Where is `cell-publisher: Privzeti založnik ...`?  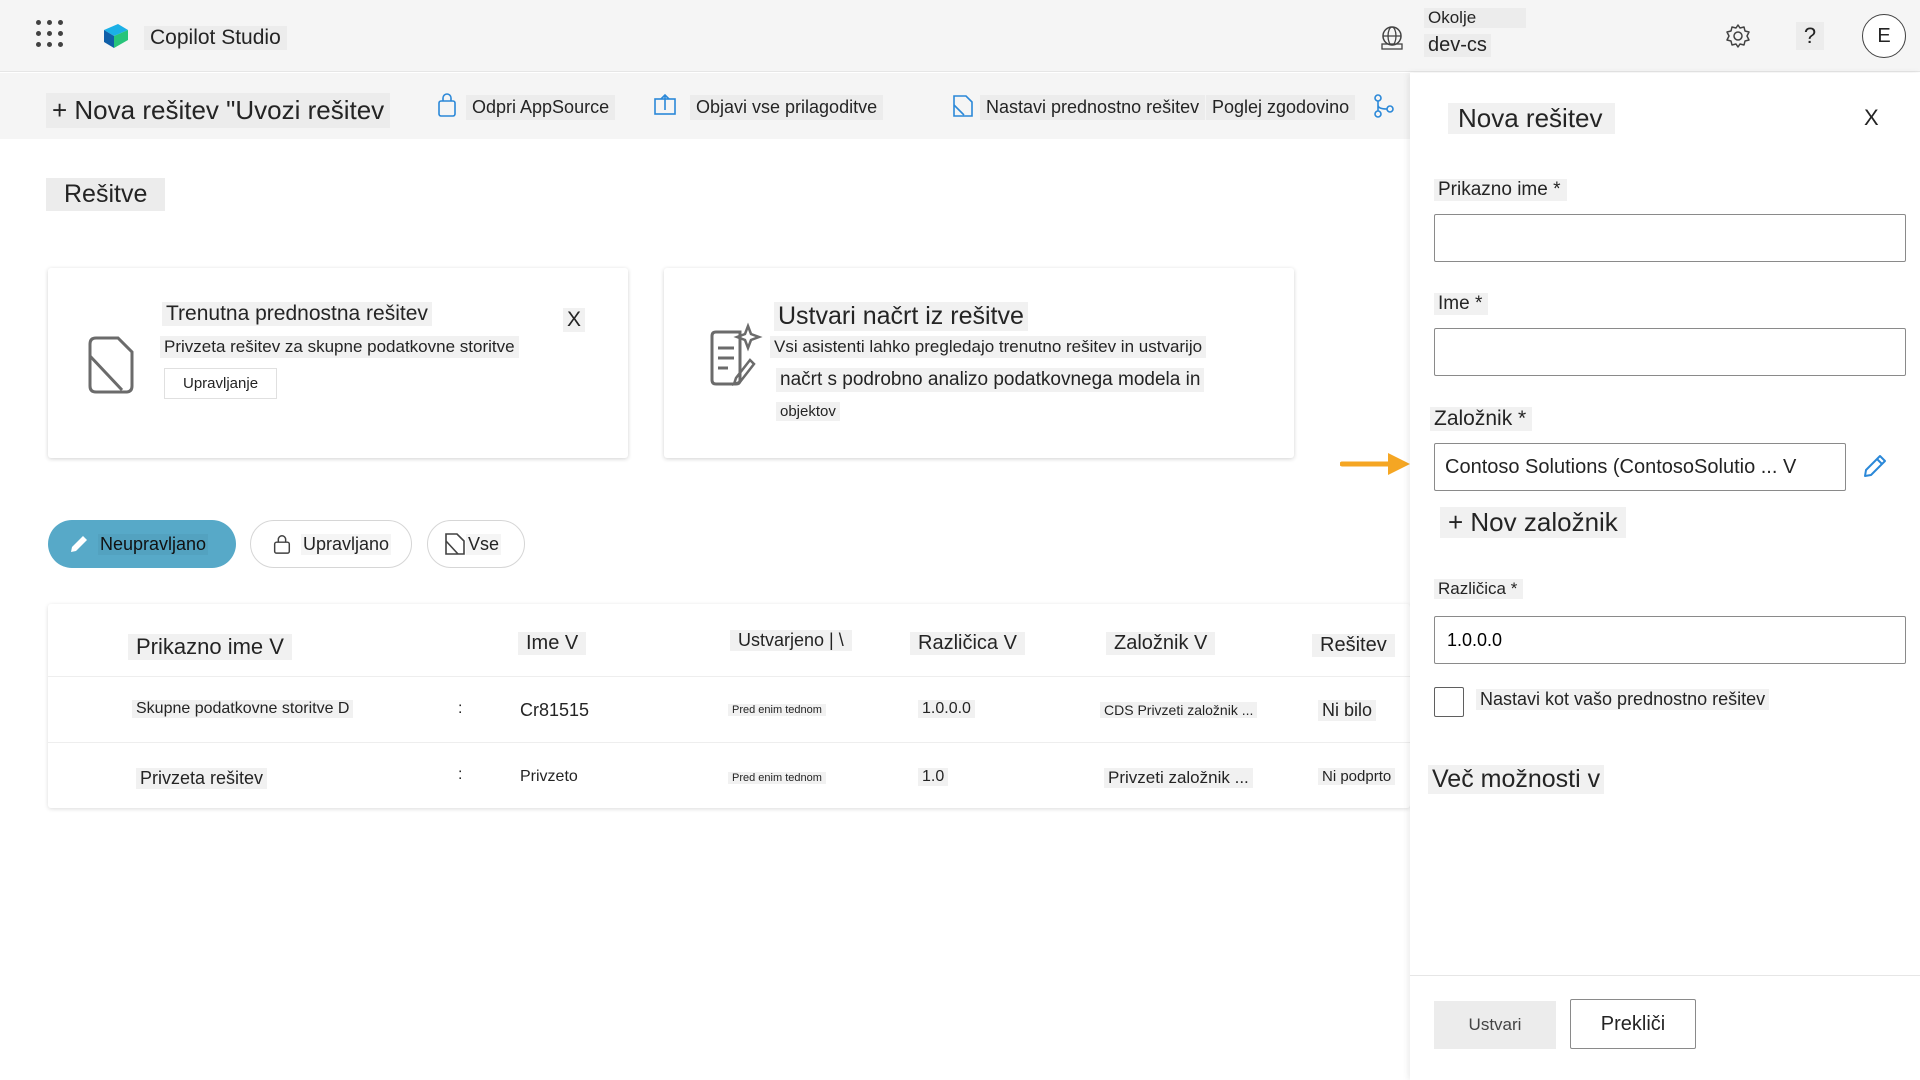
cell-publisher: Privzeti založnik ... is located at coordinates (1178, 778).